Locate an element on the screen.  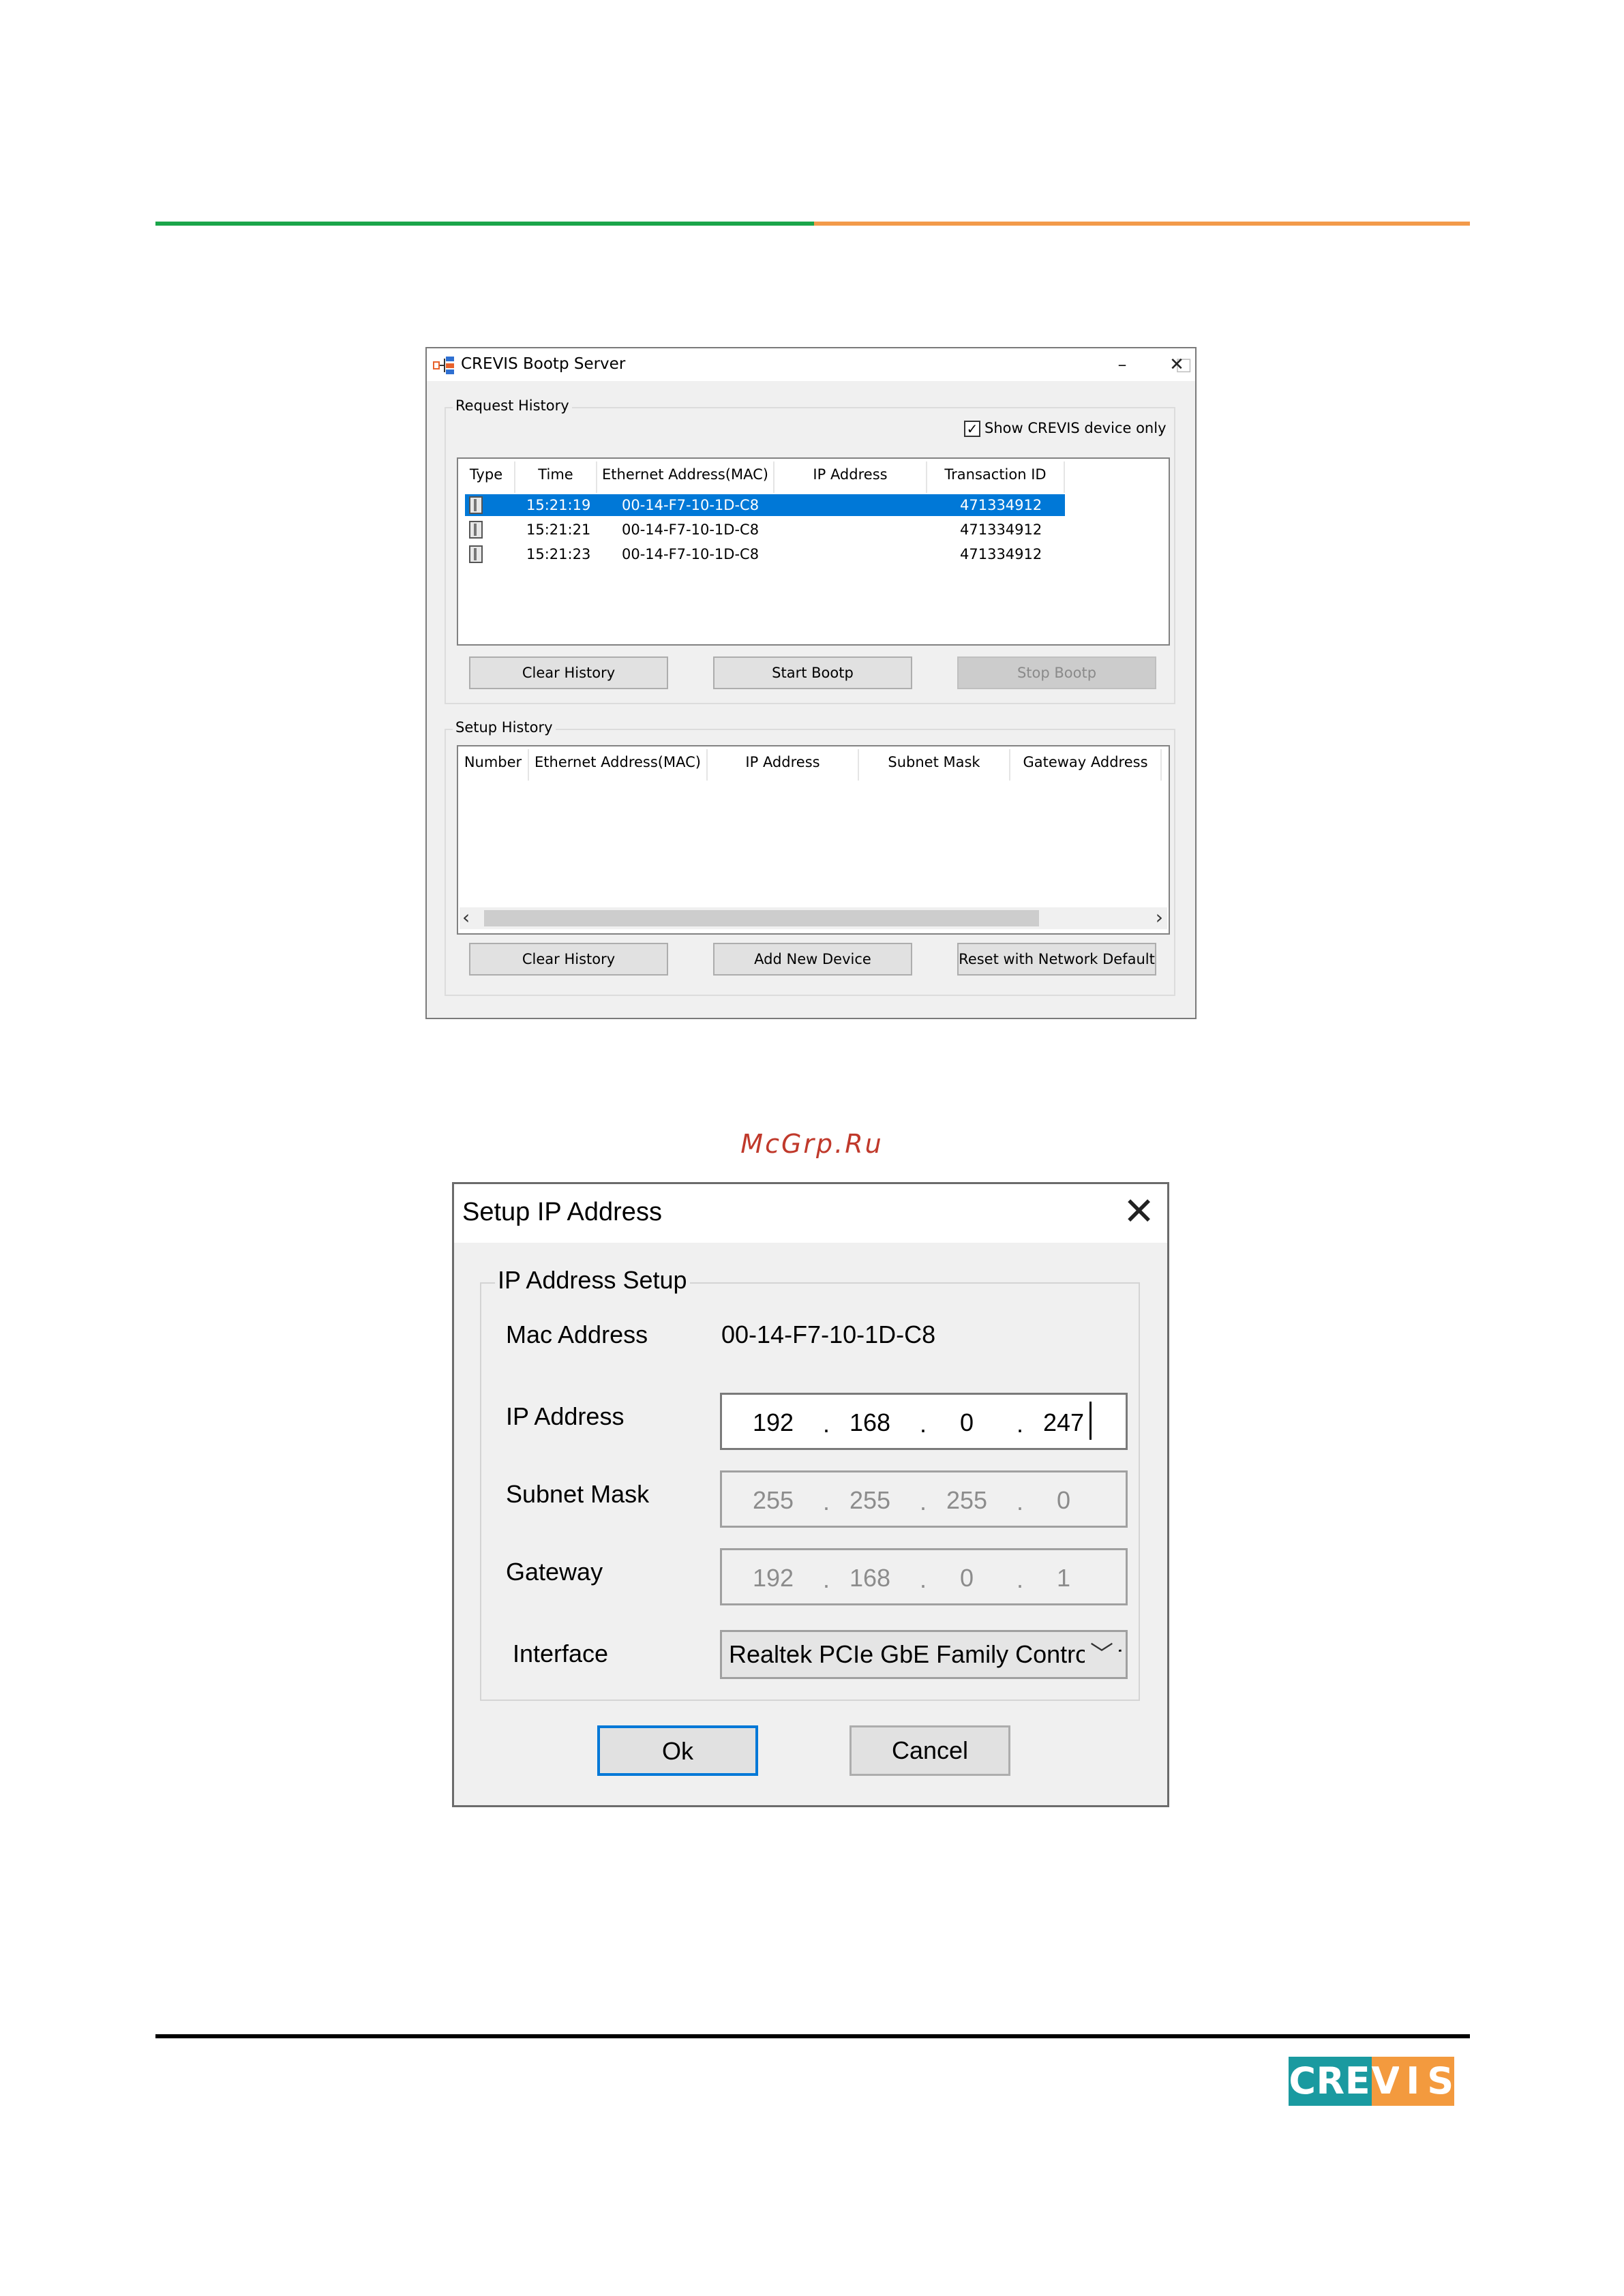
horizontal-scrollbar: ‹ › is located at coordinates (813, 918).